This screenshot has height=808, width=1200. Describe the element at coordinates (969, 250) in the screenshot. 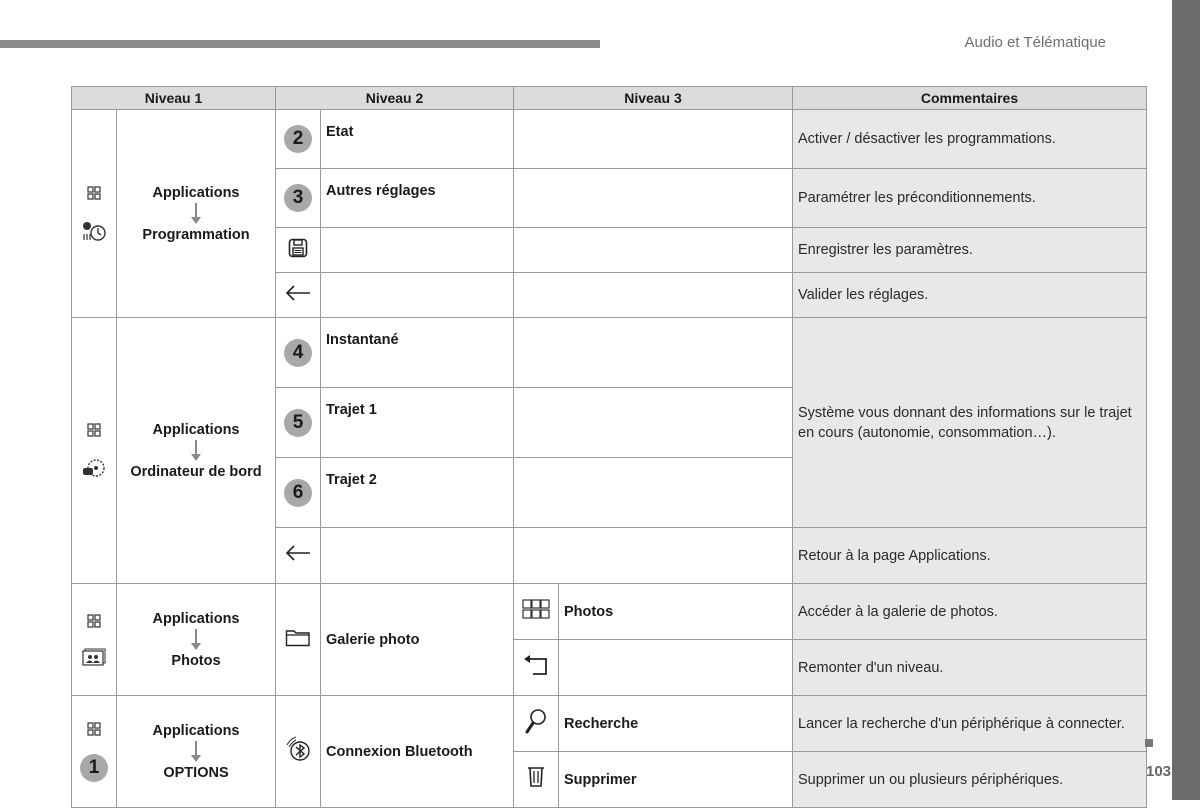

I see `comment-cell: Enregistrer les paramètres.` at that location.